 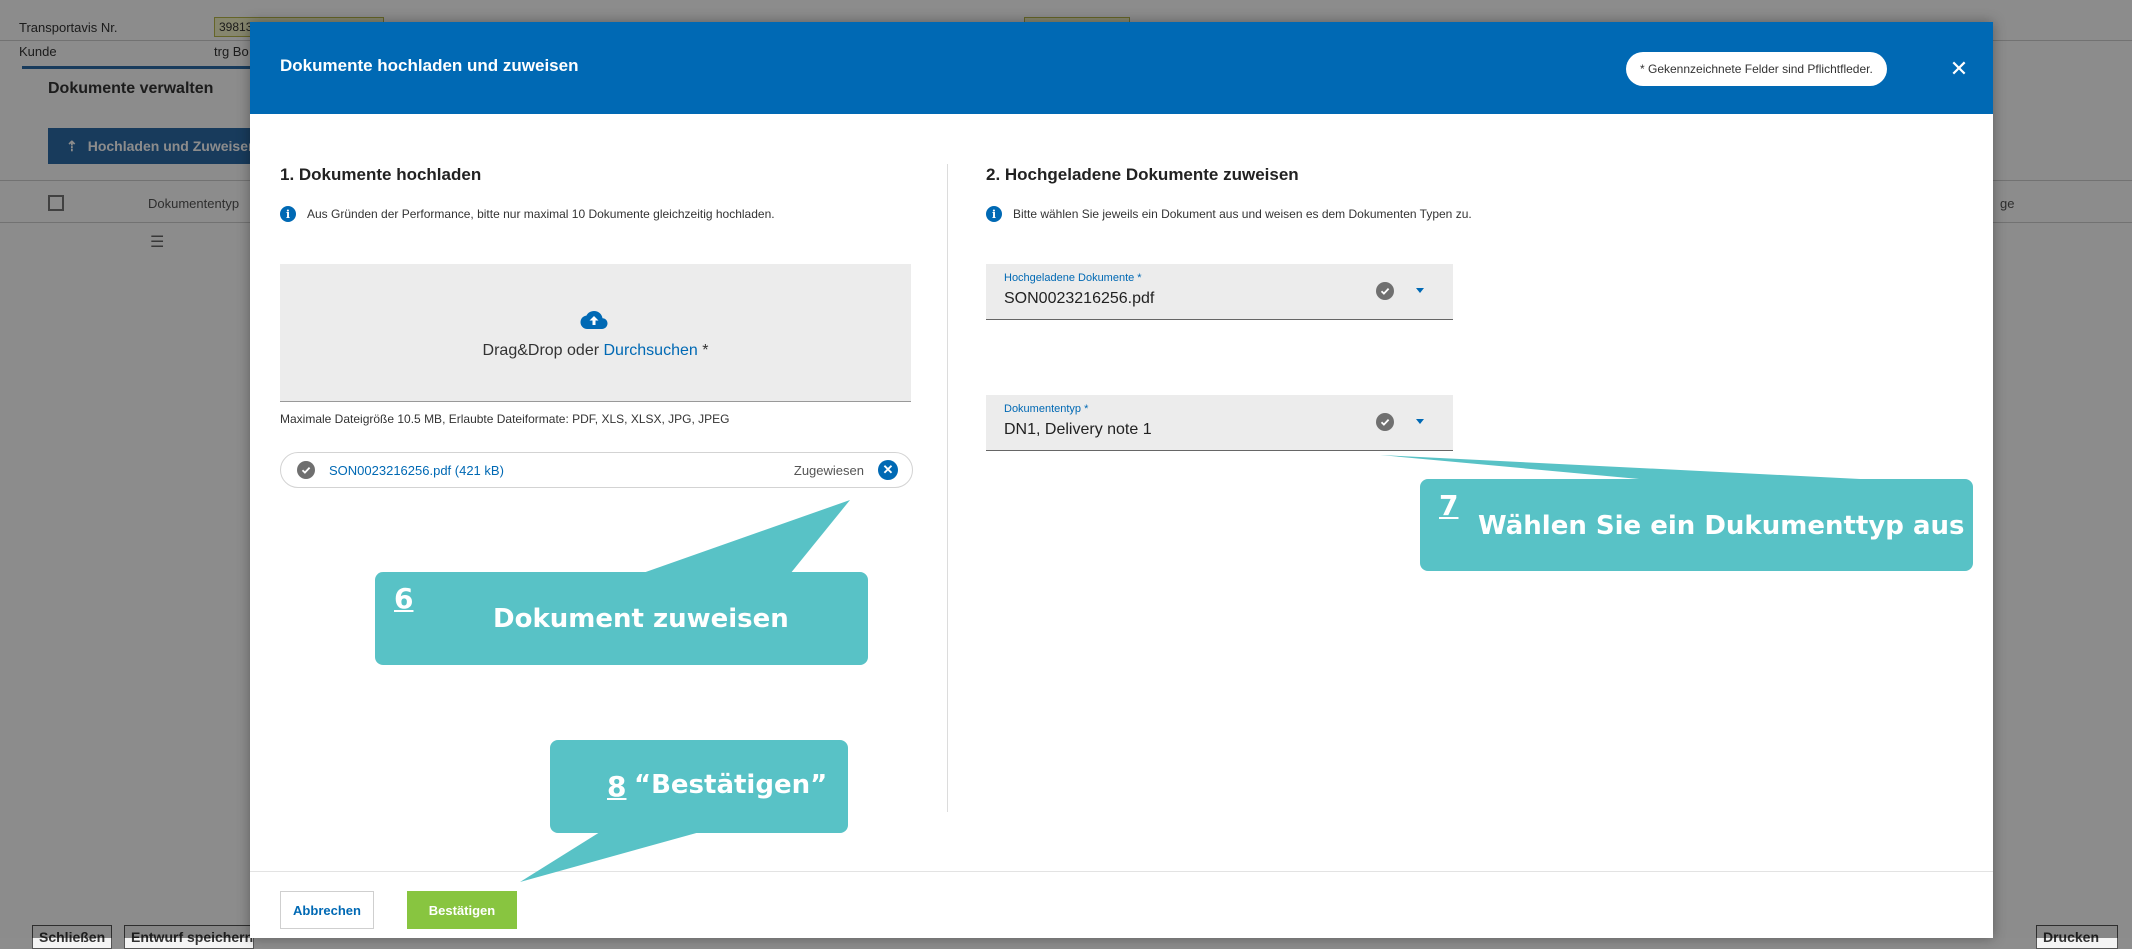 What do you see at coordinates (828, 470) in the screenshot?
I see `file-status-assigned: Zugewiesen` at bounding box center [828, 470].